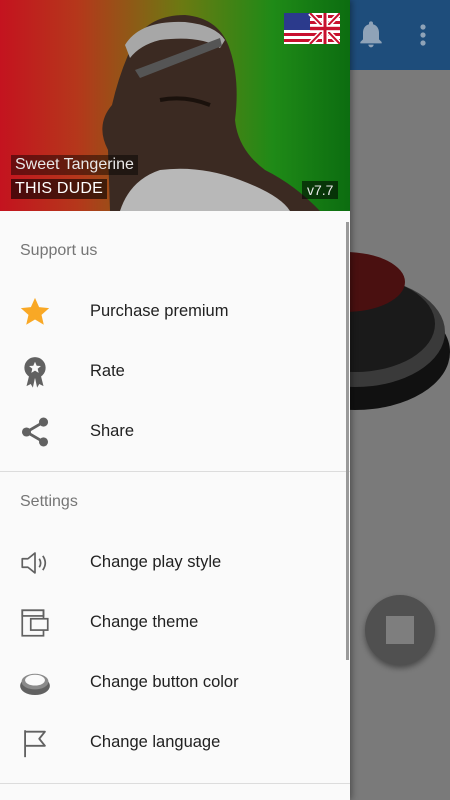 Image resolution: width=450 pixels, height=800 pixels. Describe the element at coordinates (49, 501) in the screenshot. I see `settings-section-title: Settings` at that location.